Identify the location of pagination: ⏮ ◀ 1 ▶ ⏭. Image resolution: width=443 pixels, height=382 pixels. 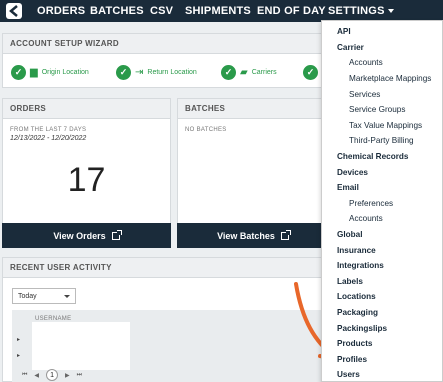
(52, 375).